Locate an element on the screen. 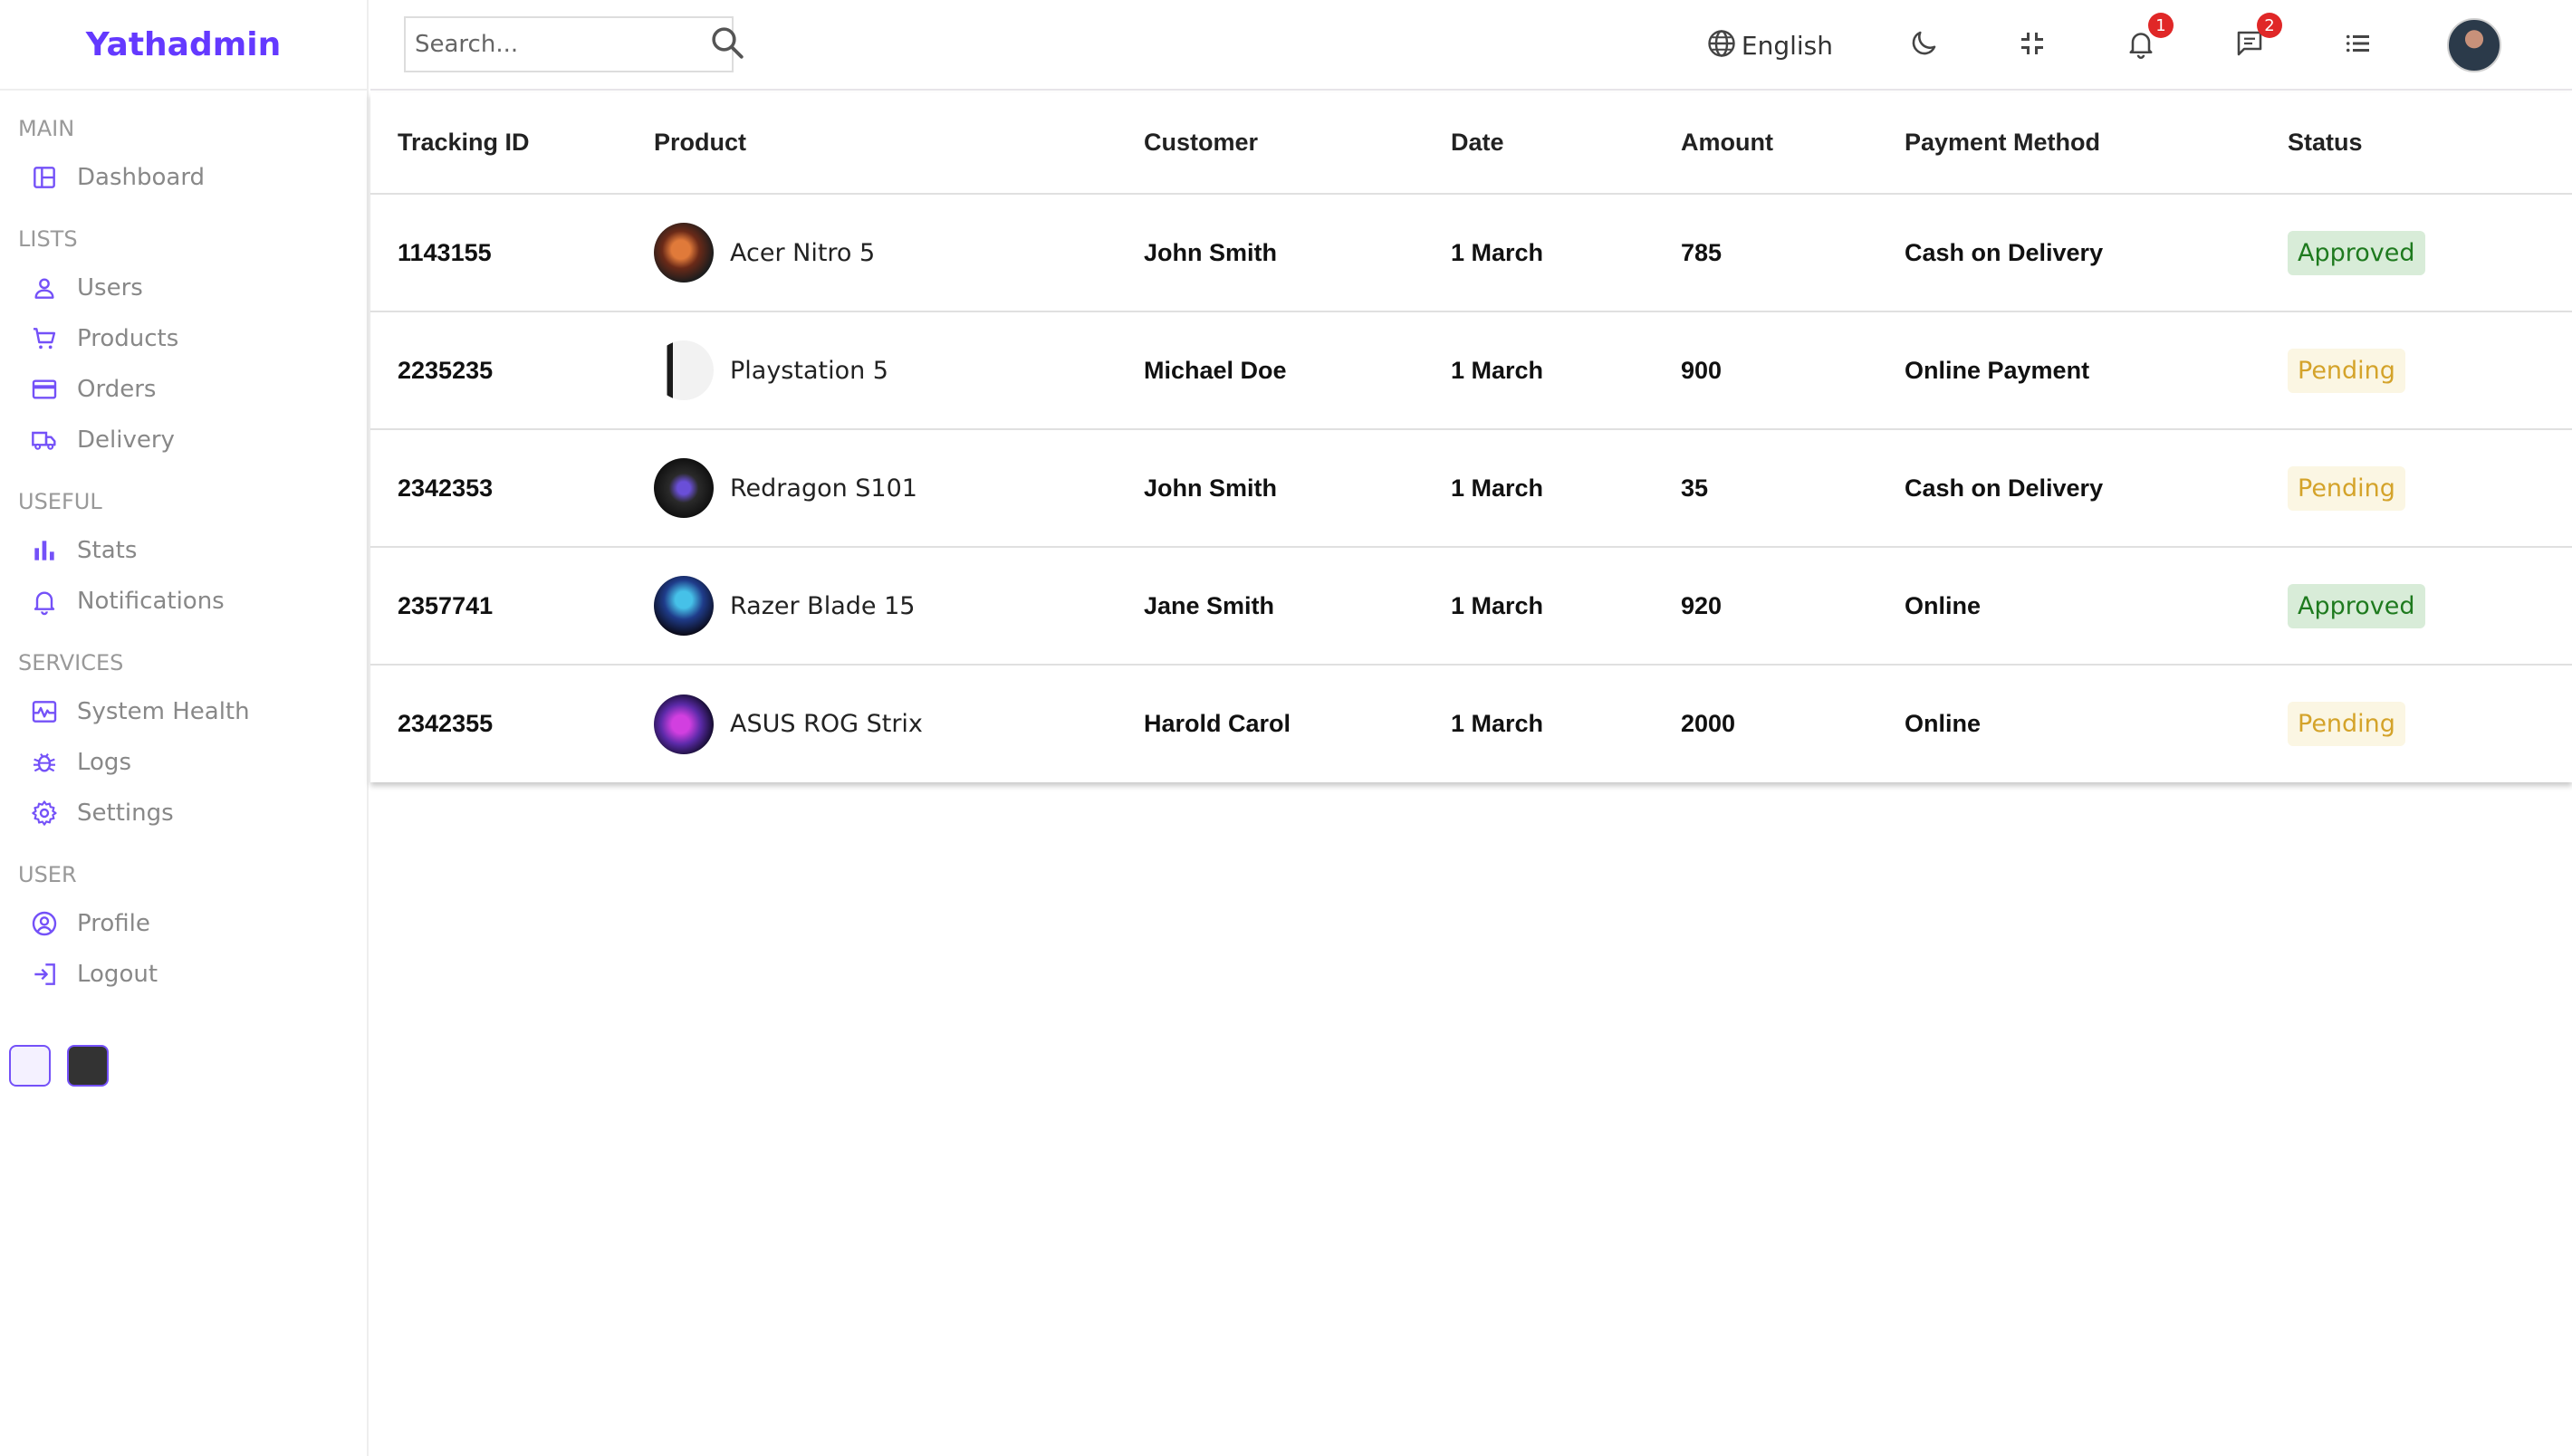 The image size is (2572, 1456). sidebar-item-profile: Profile is located at coordinates (192, 923).